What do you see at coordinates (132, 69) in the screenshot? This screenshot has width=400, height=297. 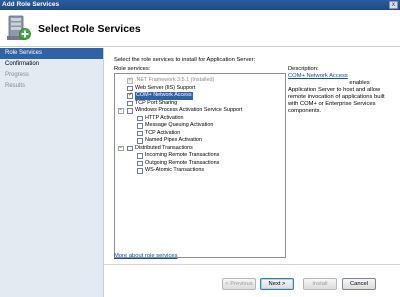 I see `role-services-label: Role services:` at bounding box center [132, 69].